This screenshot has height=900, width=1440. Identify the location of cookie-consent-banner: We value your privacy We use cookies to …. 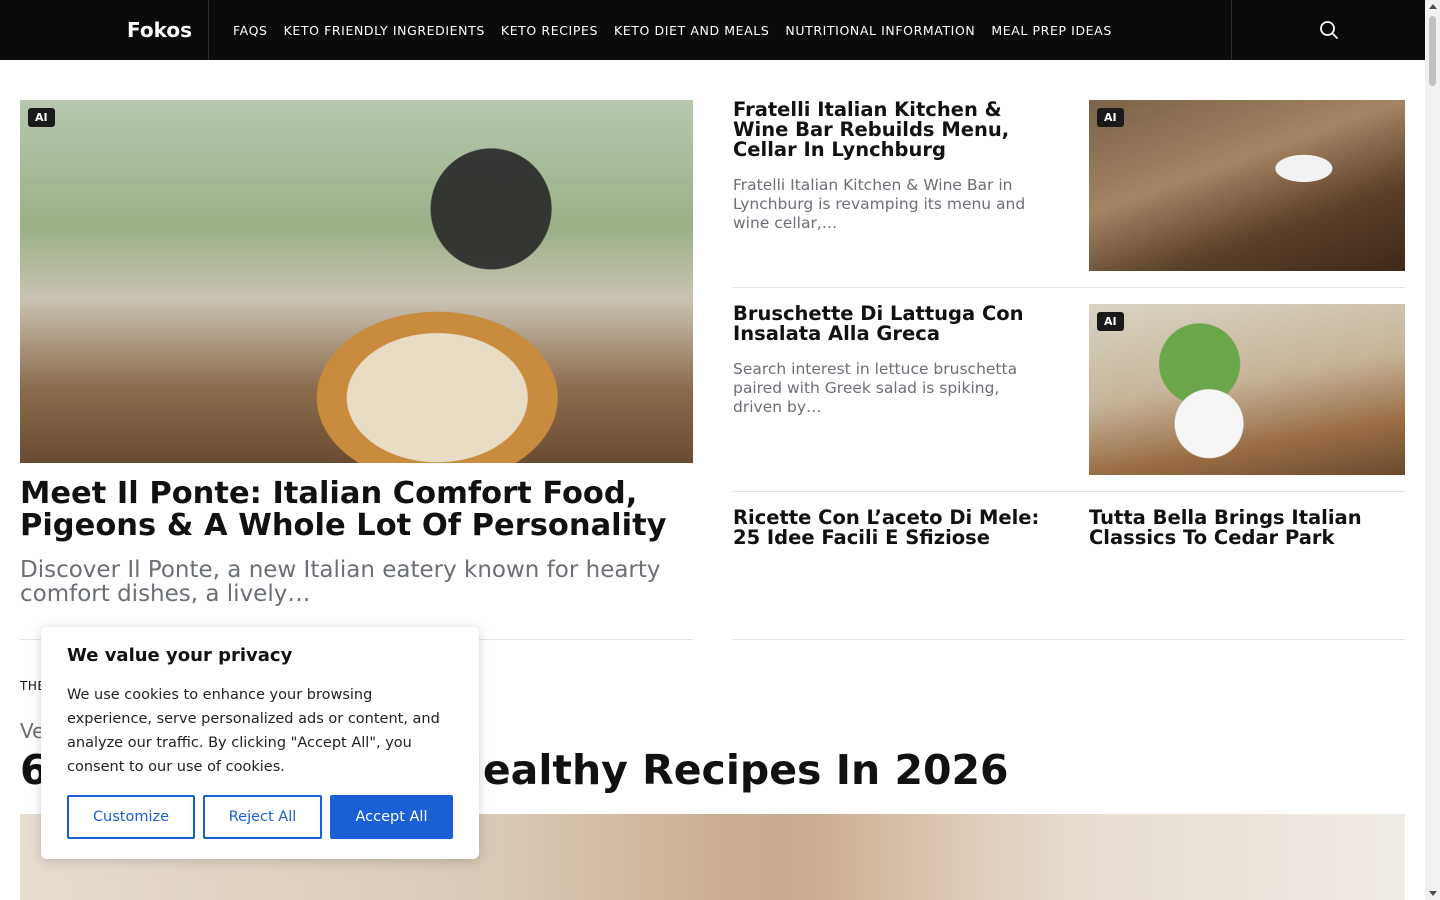
(260, 743).